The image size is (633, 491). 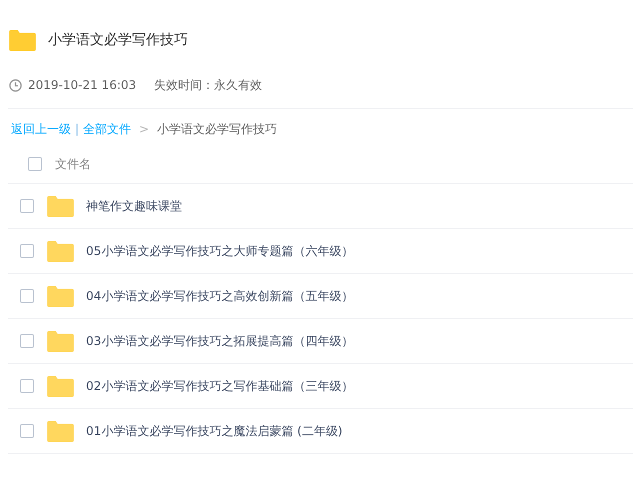 What do you see at coordinates (15, 85) in the screenshot?
I see `clock-icon` at bounding box center [15, 85].